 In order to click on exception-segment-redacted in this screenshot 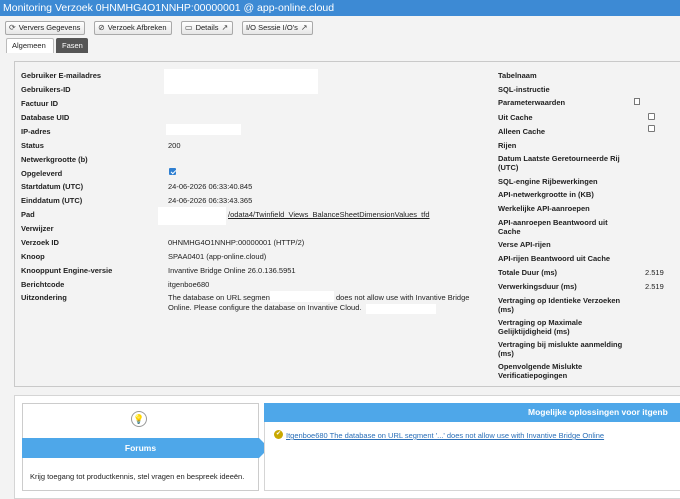, I will do `click(302, 296)`.